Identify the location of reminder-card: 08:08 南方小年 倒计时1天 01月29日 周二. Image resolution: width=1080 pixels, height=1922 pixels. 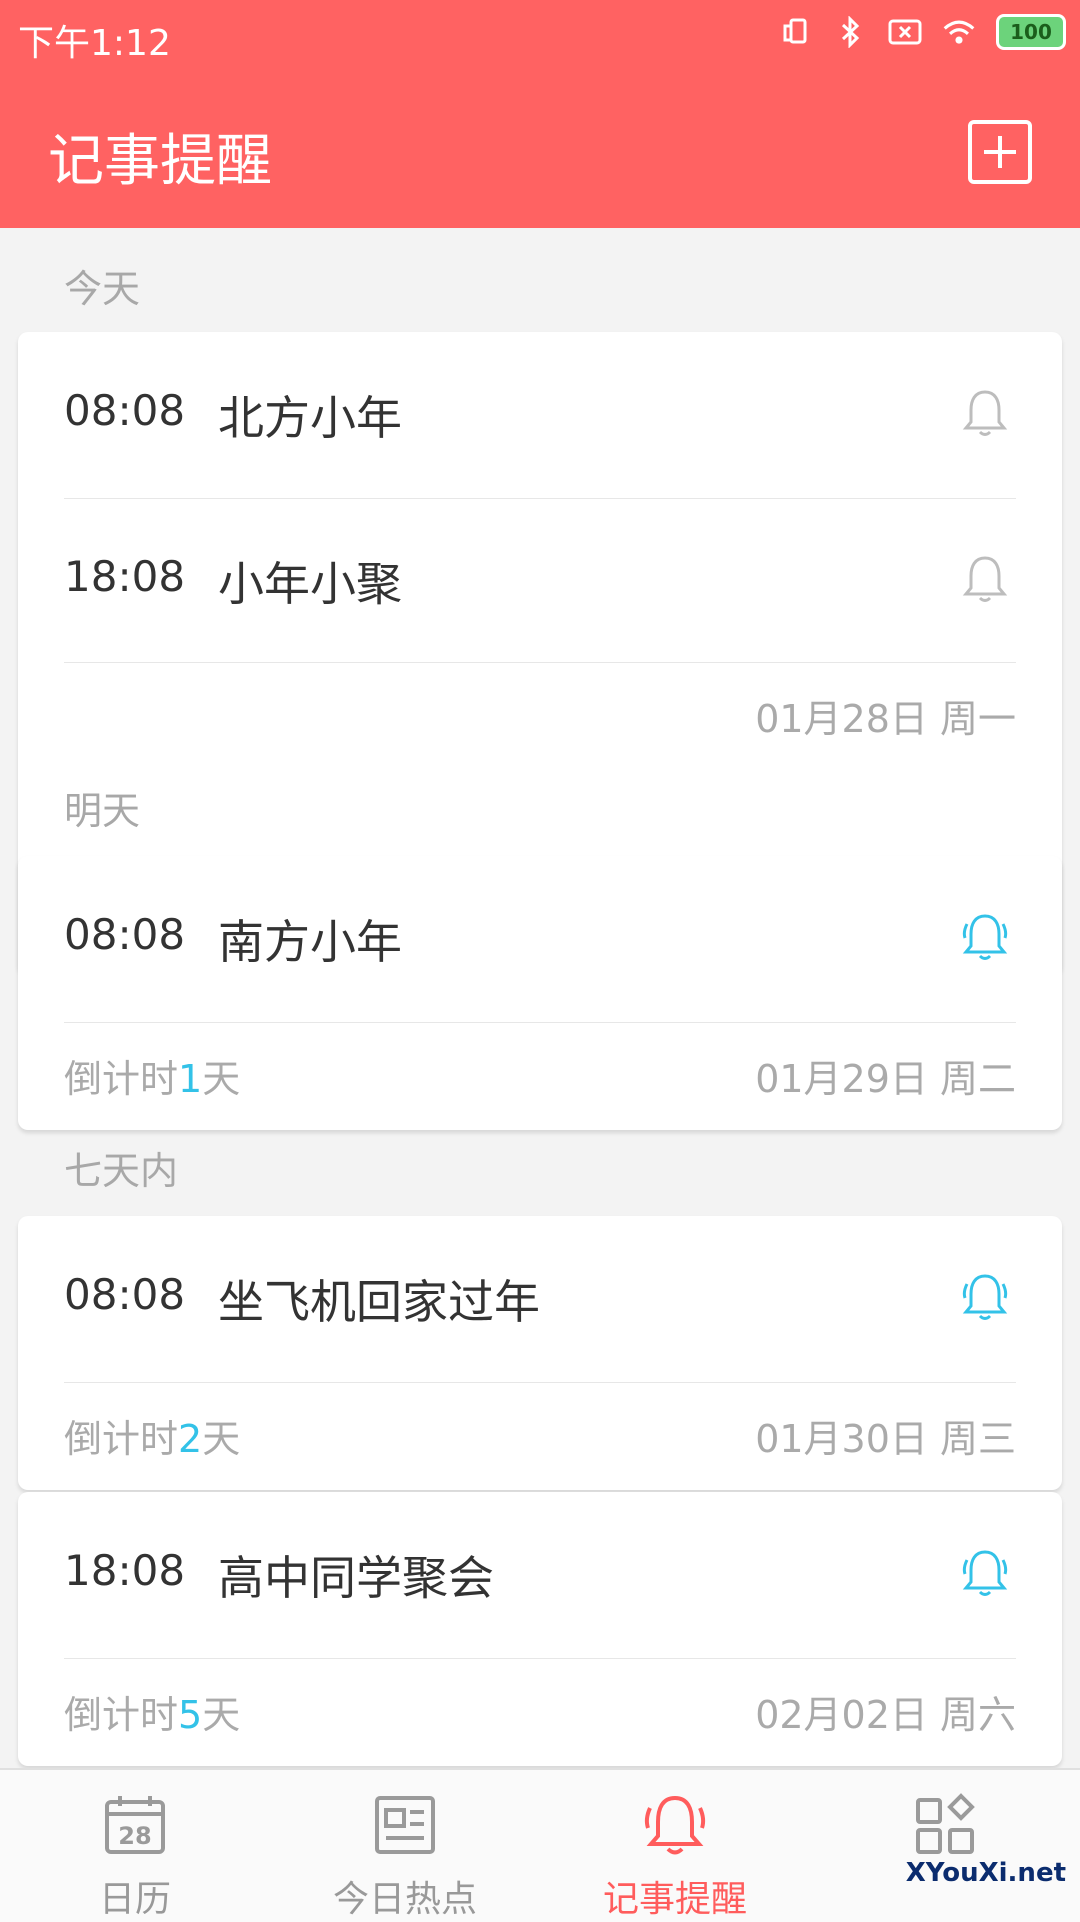
(540, 993).